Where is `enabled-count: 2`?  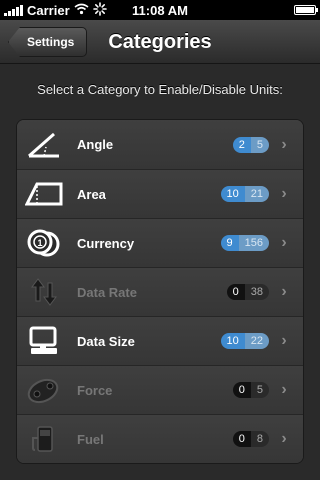
enabled-count: 2 is located at coordinates (241, 144).